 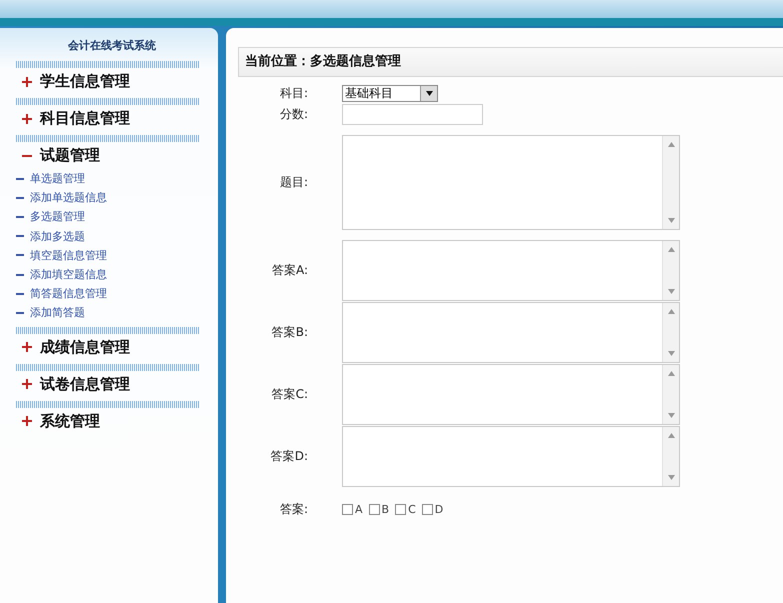 What do you see at coordinates (70, 155) in the screenshot?
I see `menu-group: 试题管理` at bounding box center [70, 155].